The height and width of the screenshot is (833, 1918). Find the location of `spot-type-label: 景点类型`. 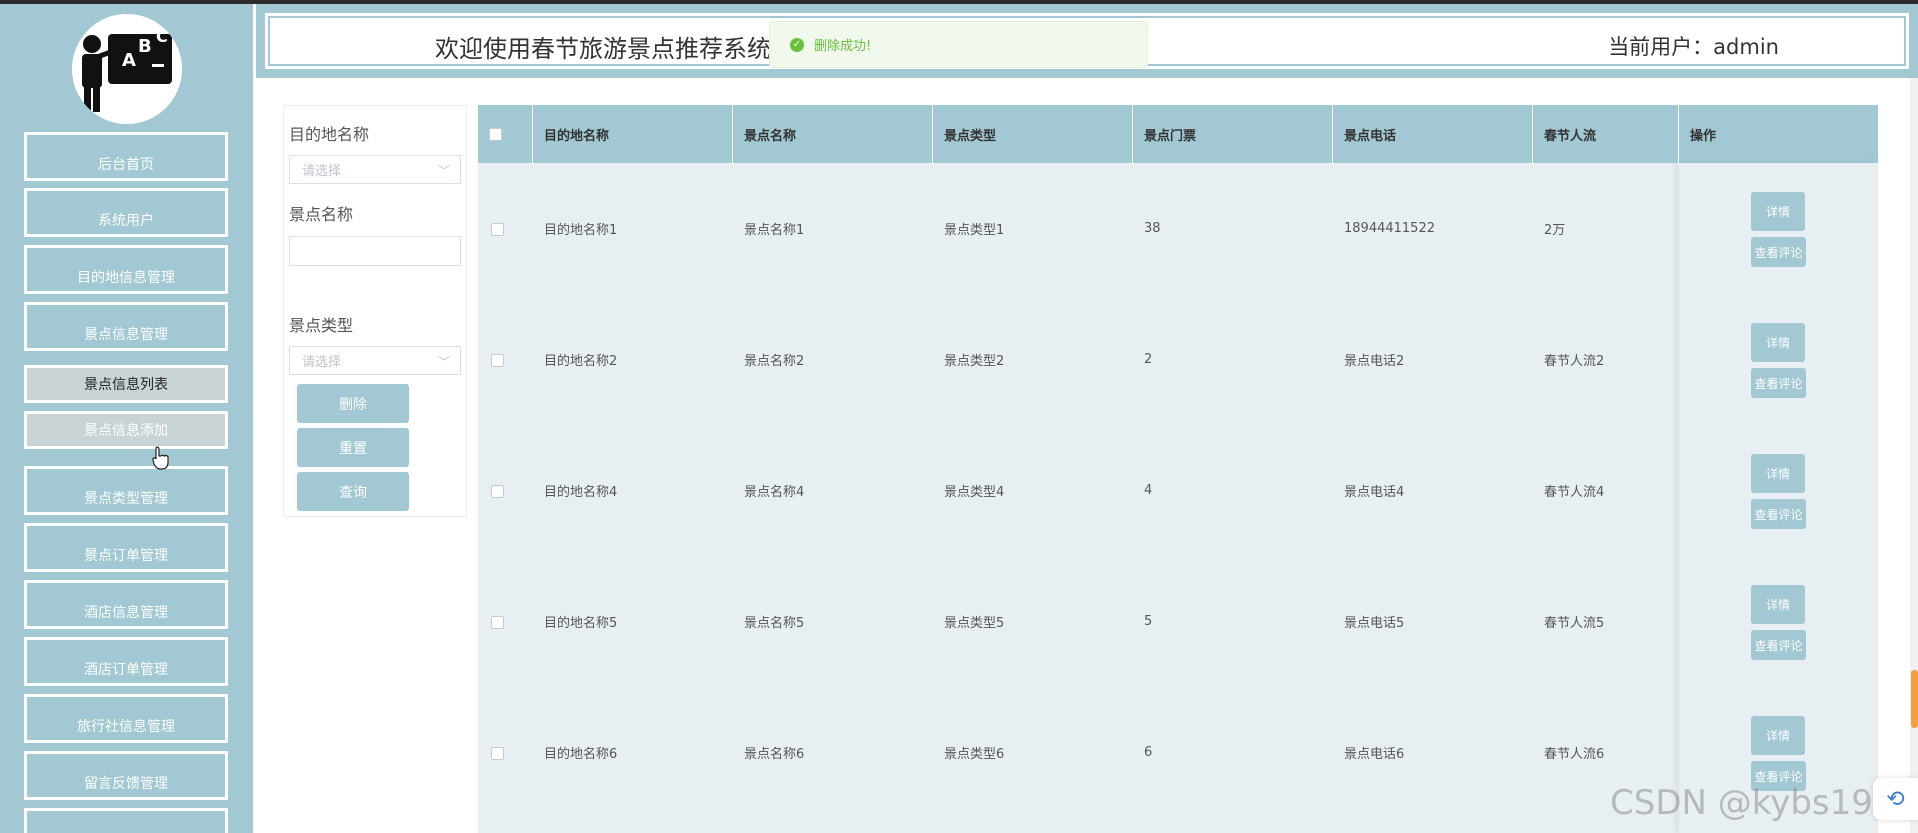

spot-type-label: 景点类型 is located at coordinates (321, 325).